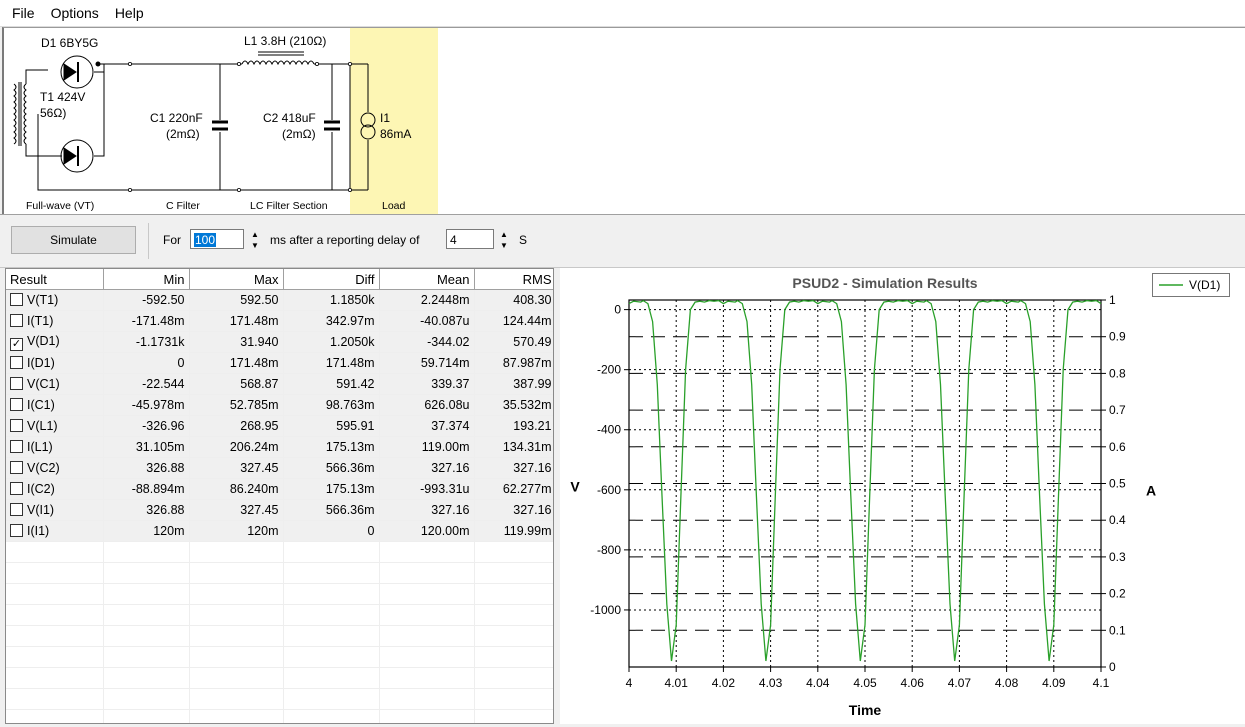 This screenshot has height=727, width=1245. Describe the element at coordinates (236, 300) in the screenshot. I see `result-max-cell: 592.50` at that location.